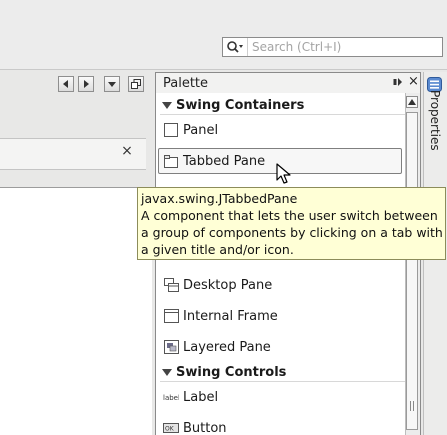 The image size is (447, 435). I want to click on category-swing-containers: Swing Containers, so click(282, 106).